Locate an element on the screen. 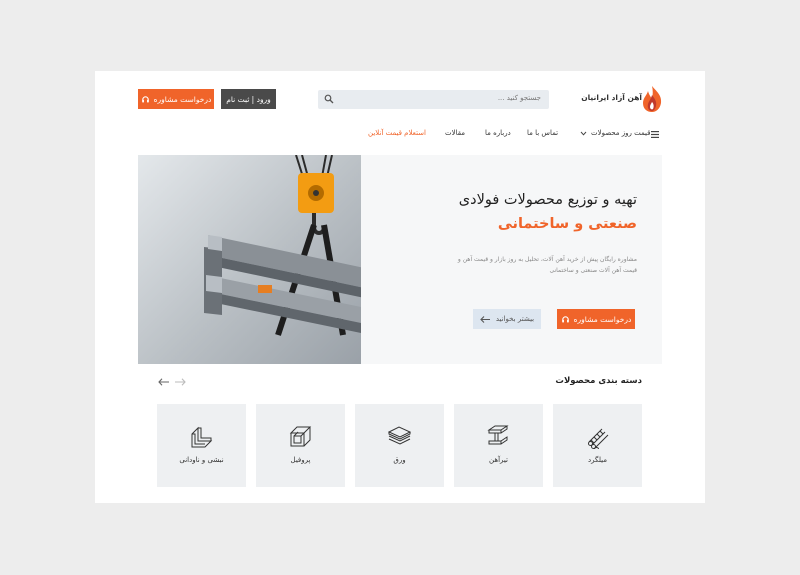 The height and width of the screenshot is (575, 800). login-register-button: ورود | ثبت نام is located at coordinates (248, 99).